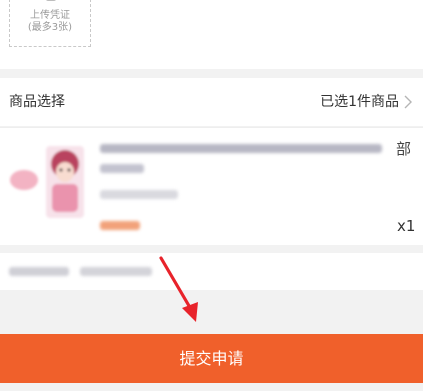 This screenshot has width=423, height=391. I want to click on product-thumbnail, so click(47, 182).